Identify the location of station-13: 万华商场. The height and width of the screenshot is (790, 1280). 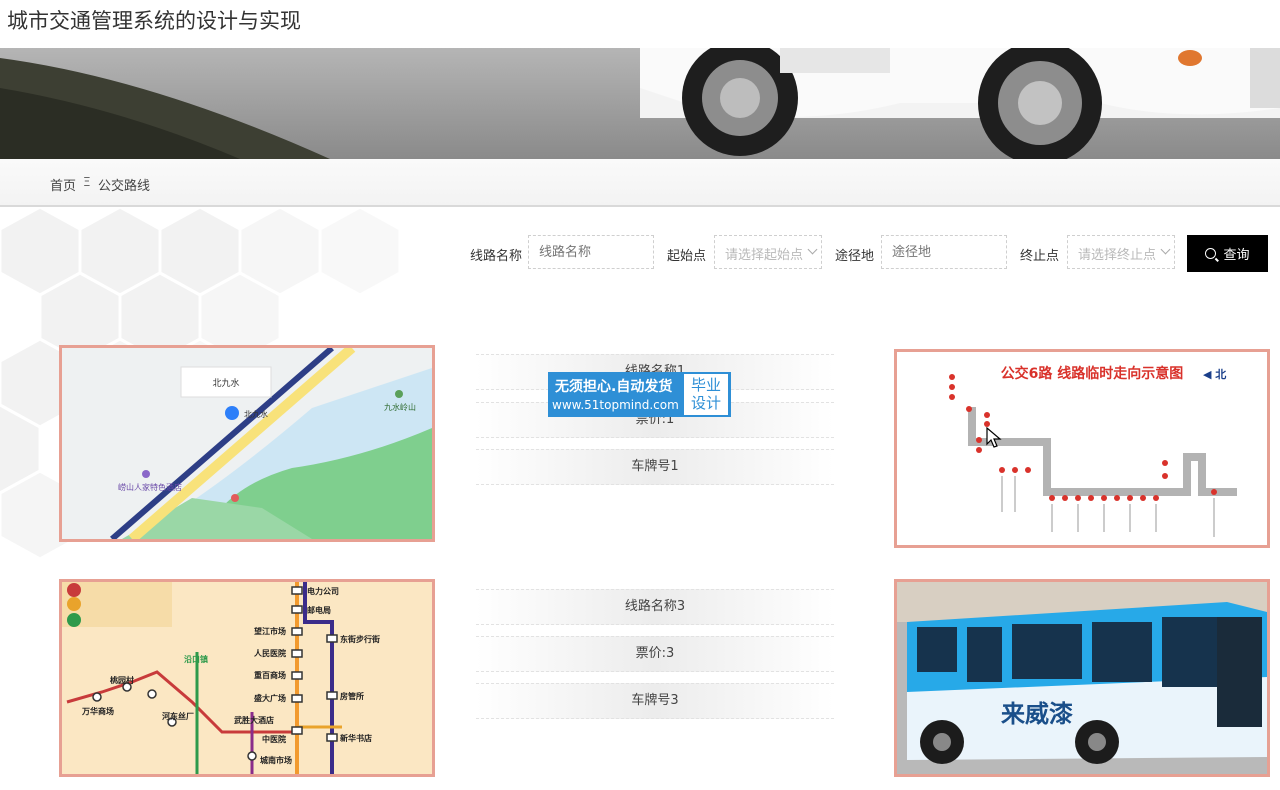
(97, 711).